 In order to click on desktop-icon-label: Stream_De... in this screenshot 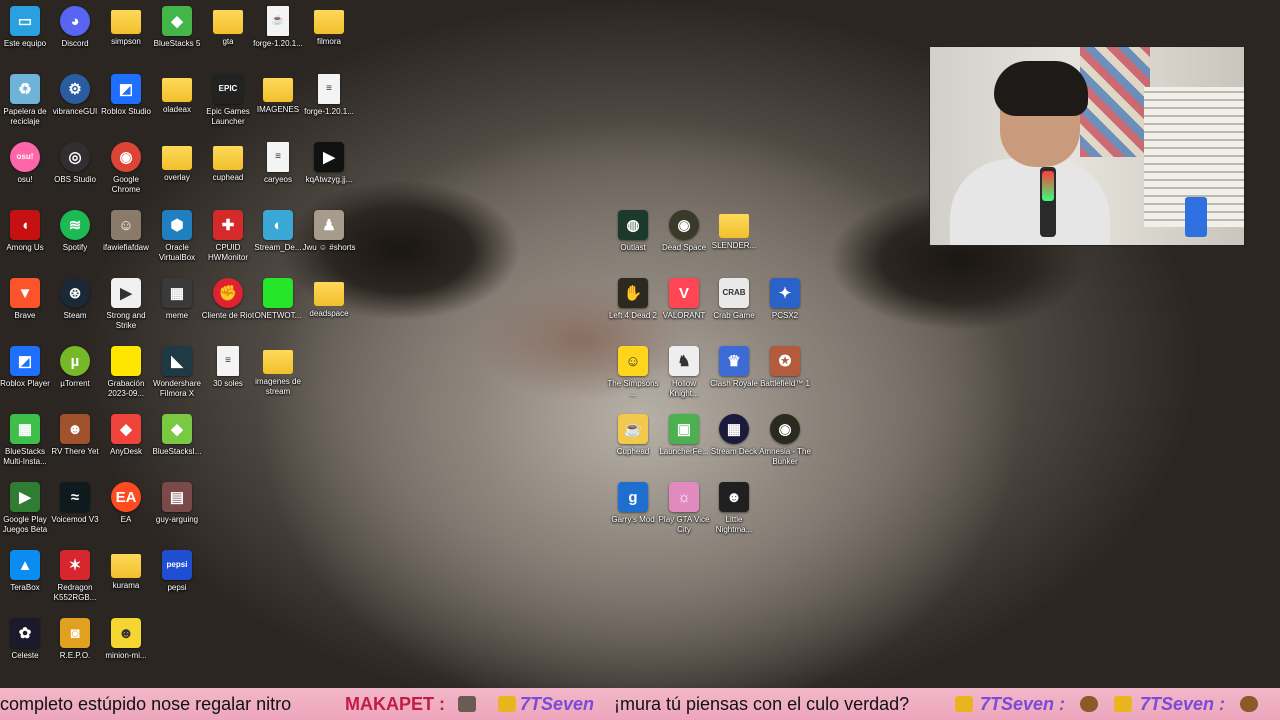, I will do `click(278, 247)`.